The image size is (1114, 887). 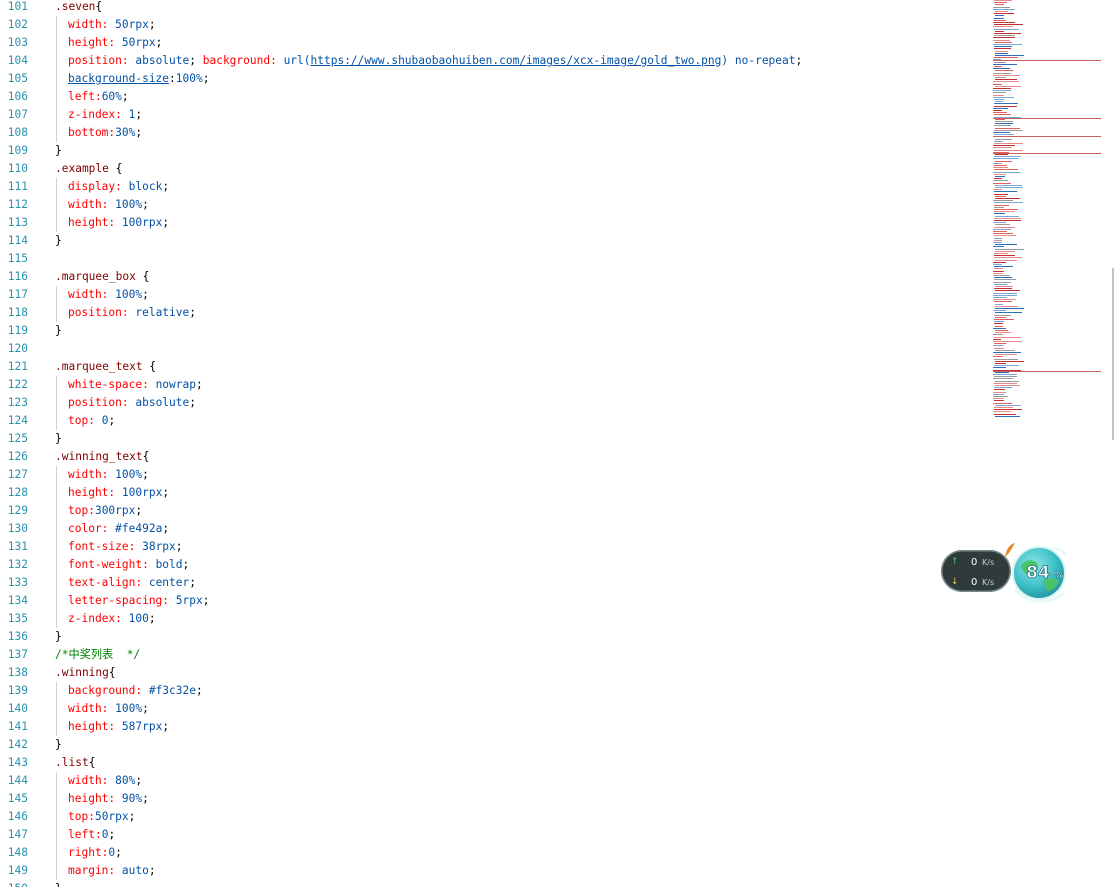 I want to click on line-number: 114, so click(x=17, y=240).